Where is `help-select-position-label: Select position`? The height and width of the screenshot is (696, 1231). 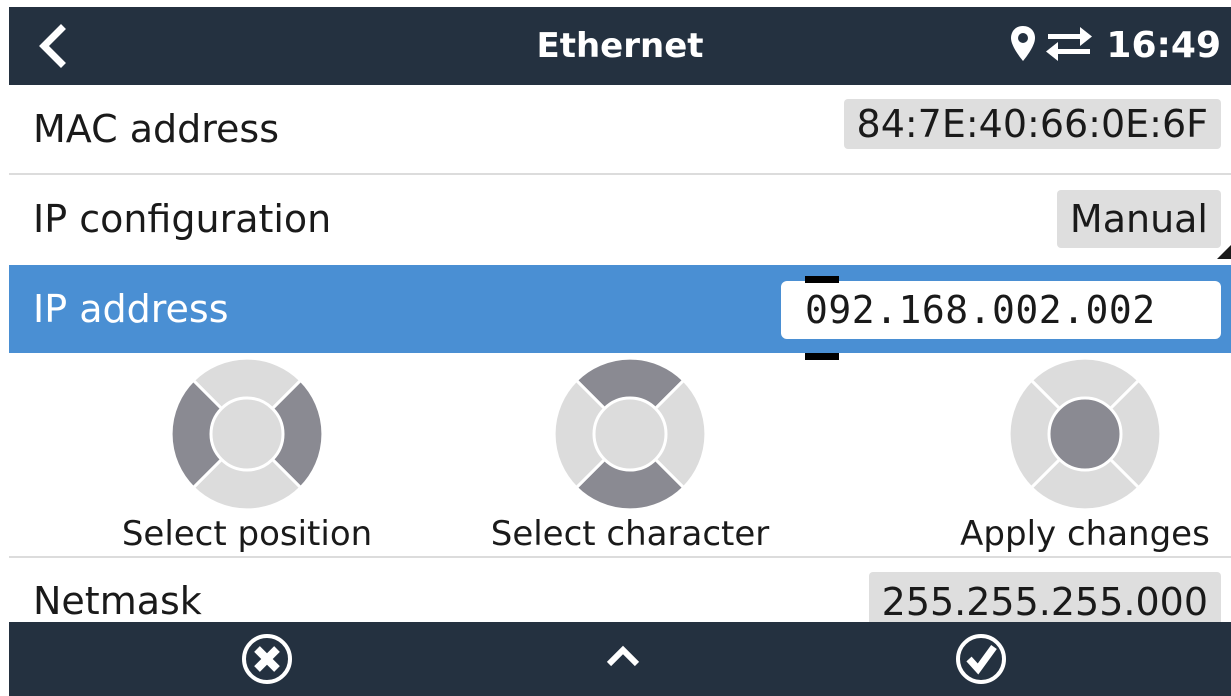 help-select-position-label: Select position is located at coordinates (247, 534).